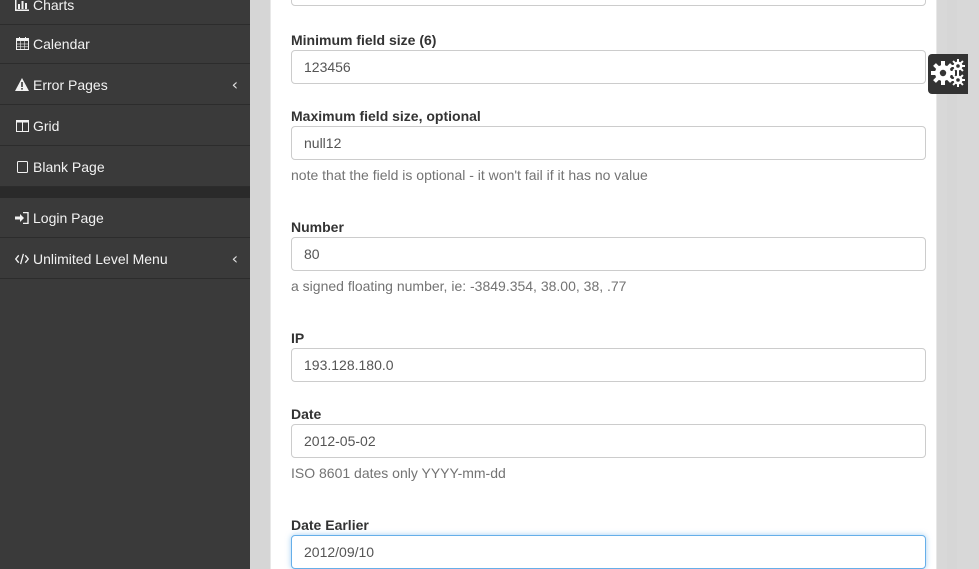 The image size is (979, 569). I want to click on sidebar-item-label: Calendar, so click(61, 43).